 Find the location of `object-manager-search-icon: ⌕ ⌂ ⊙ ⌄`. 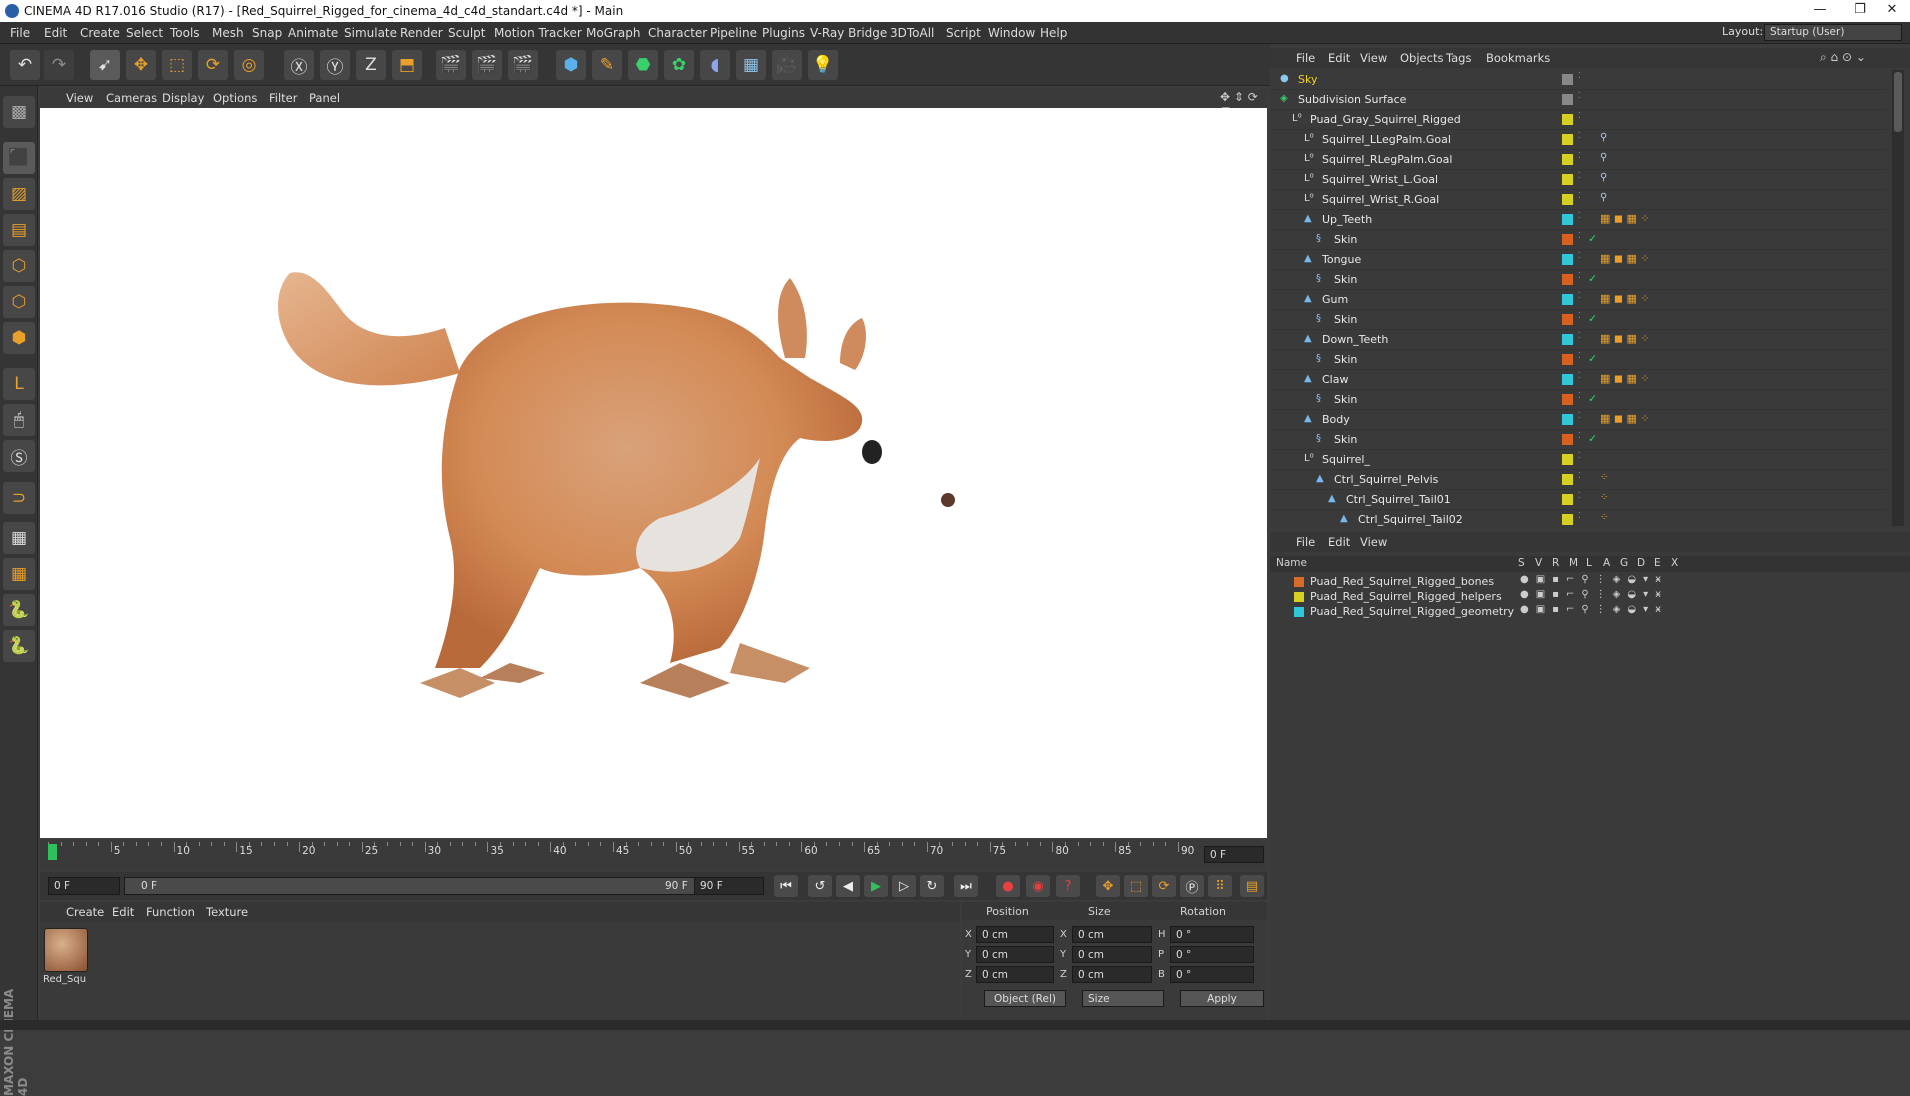

object-manager-search-icon: ⌕ ⌂ ⊙ ⌄ is located at coordinates (1843, 57).